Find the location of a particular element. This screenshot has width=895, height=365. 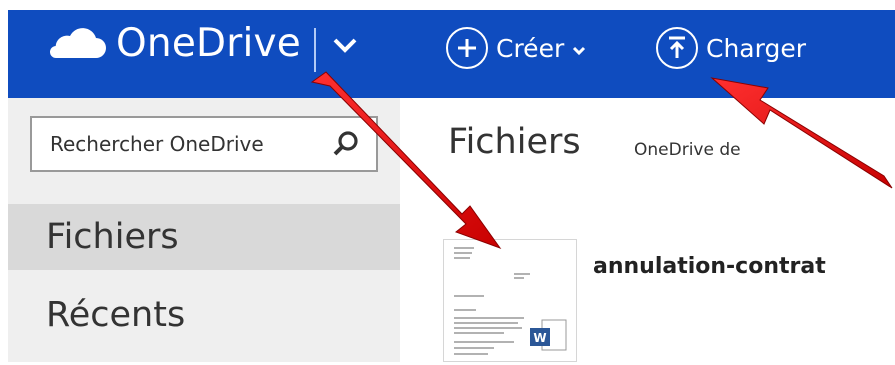

arrow-to-upload is located at coordinates (801, 133).